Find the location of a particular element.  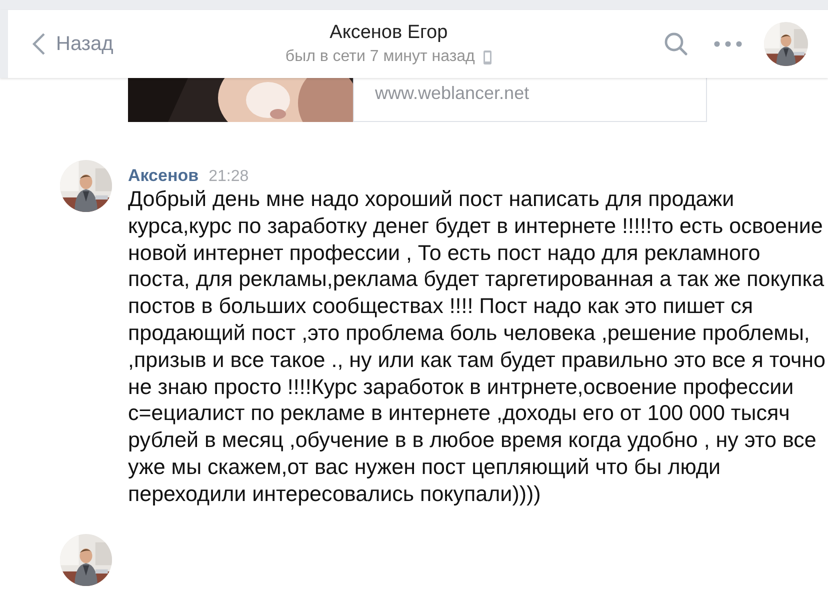

online-status: был в сети 7 минут назад is located at coordinates (380, 57).